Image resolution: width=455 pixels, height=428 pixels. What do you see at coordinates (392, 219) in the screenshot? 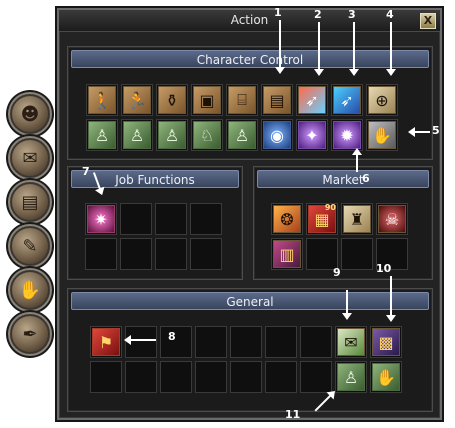
I see `market-slot-4: ☠` at bounding box center [392, 219].